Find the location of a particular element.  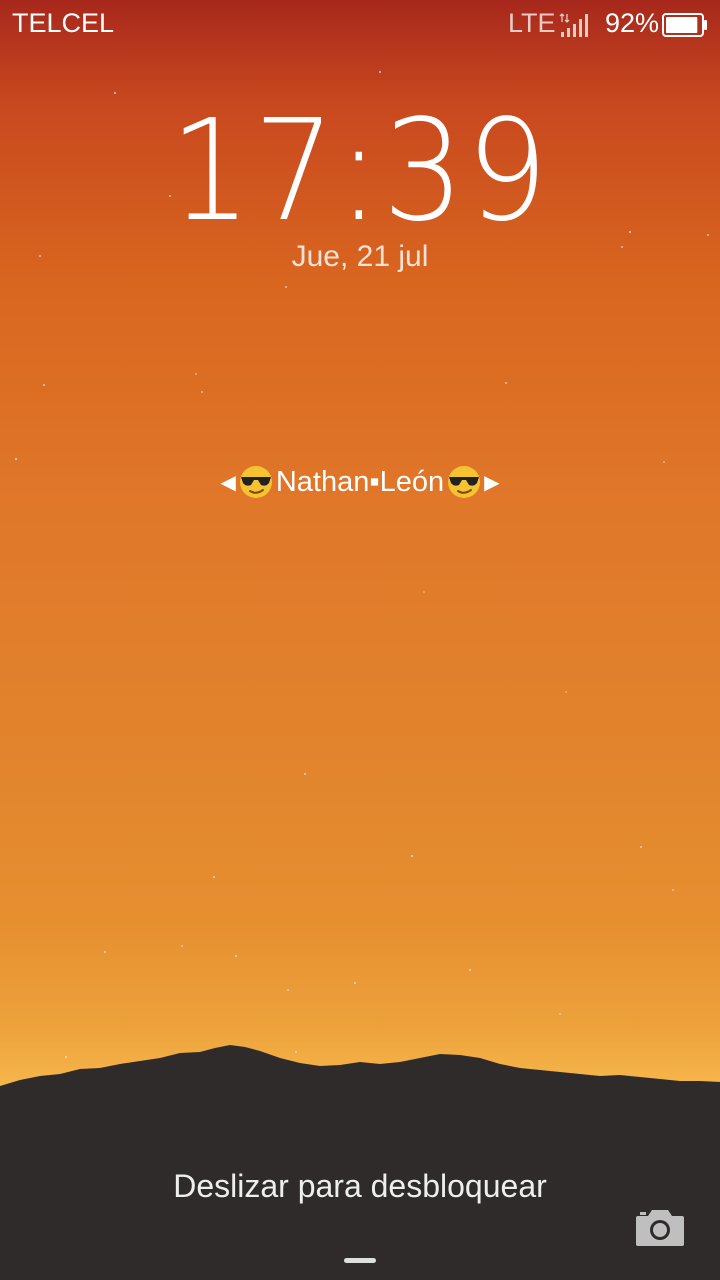

battery-icon is located at coordinates (684, 25).